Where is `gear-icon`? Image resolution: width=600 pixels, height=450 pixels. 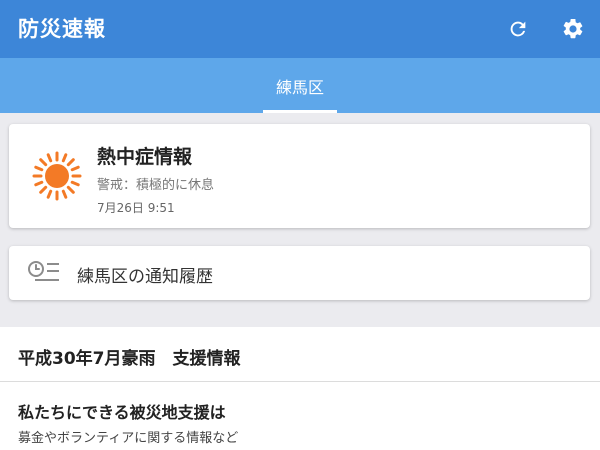
gear-icon is located at coordinates (573, 28).